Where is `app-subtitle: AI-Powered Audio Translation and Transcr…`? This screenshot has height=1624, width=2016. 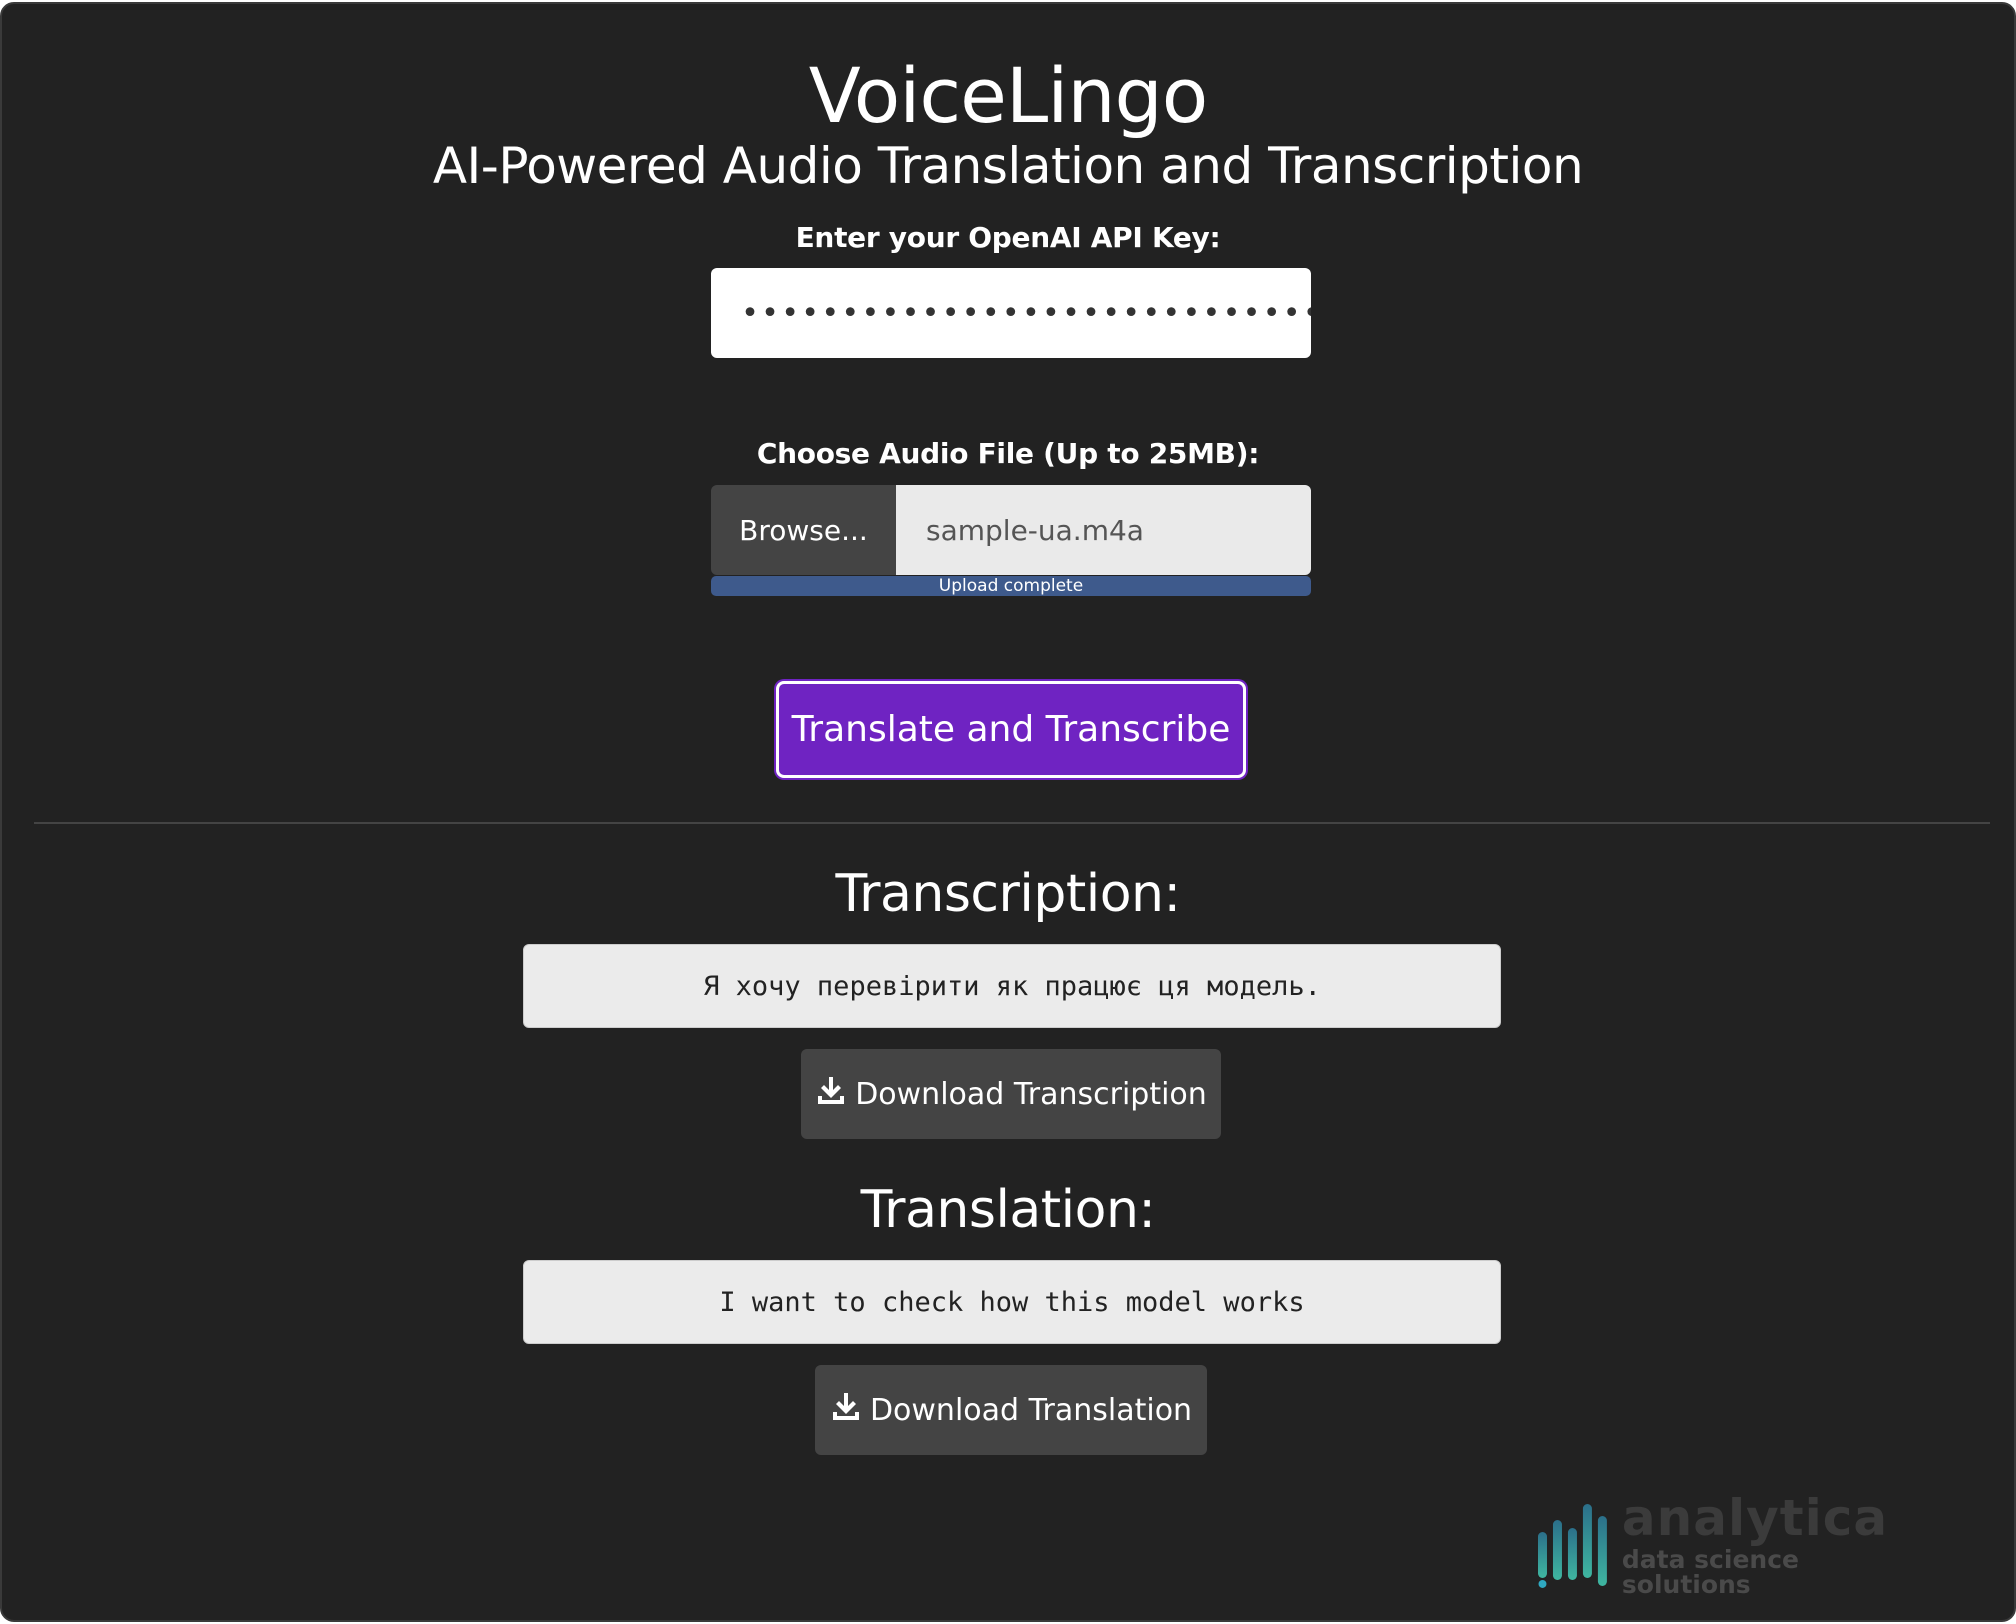 app-subtitle: AI-Powered Audio Translation and Transcr… is located at coordinates (1008, 166).